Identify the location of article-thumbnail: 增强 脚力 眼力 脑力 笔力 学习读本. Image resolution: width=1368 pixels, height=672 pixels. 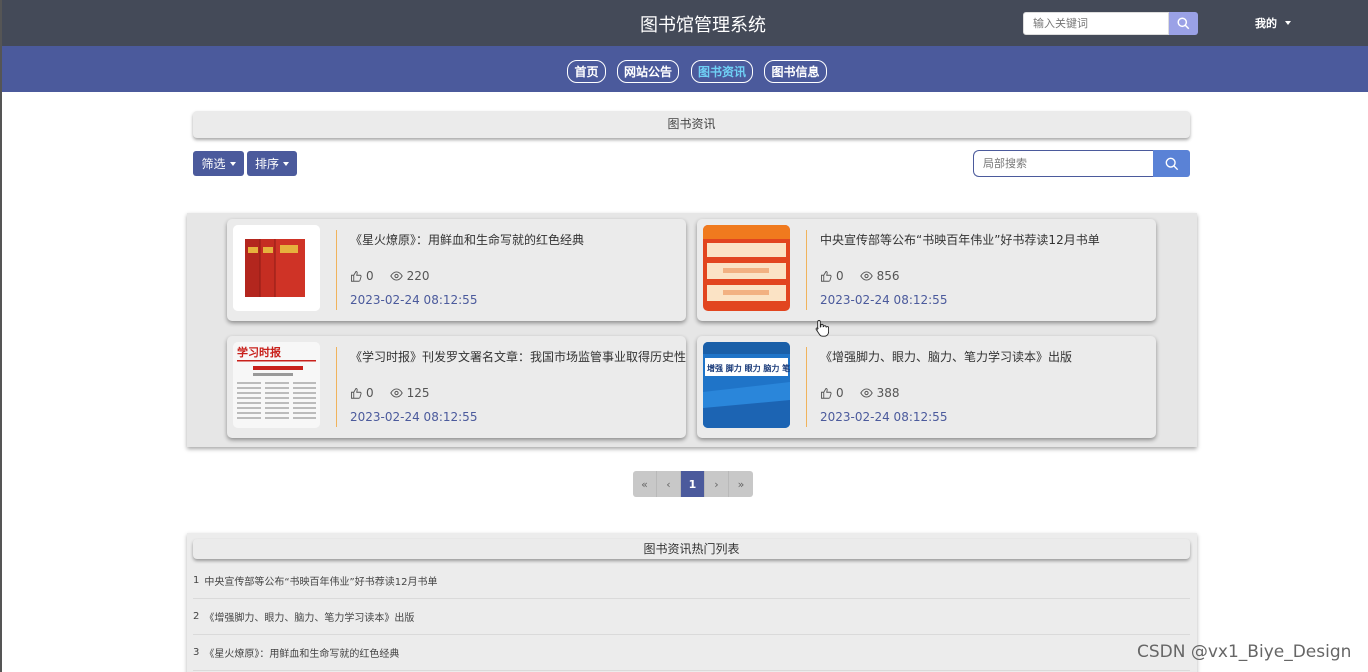
(746, 385).